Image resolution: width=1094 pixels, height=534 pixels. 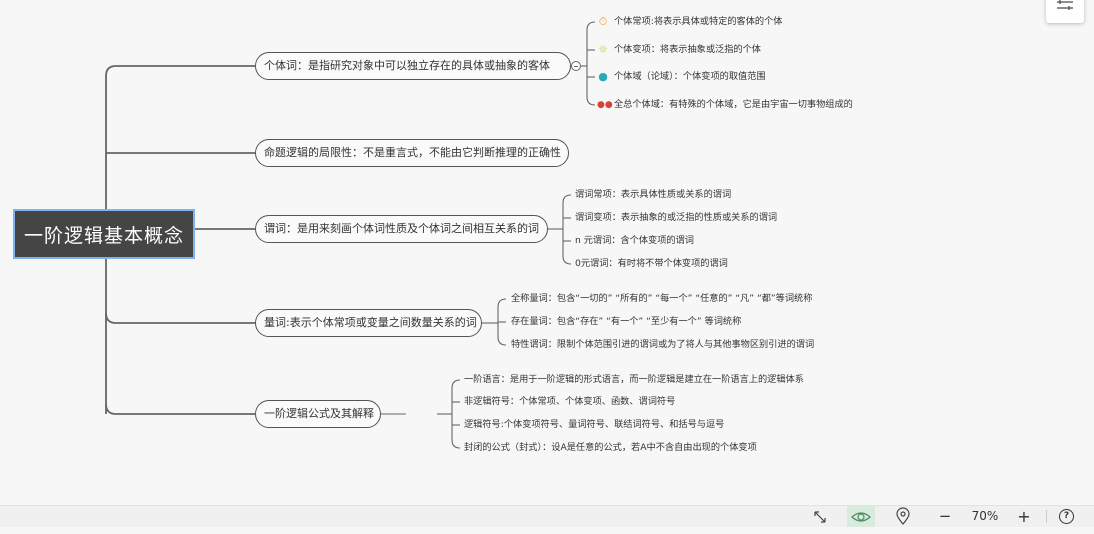 What do you see at coordinates (698, 22) in the screenshot?
I see `leaf-individual-constant: 个体常项:将表示具体或特定的客体的个体` at bounding box center [698, 22].